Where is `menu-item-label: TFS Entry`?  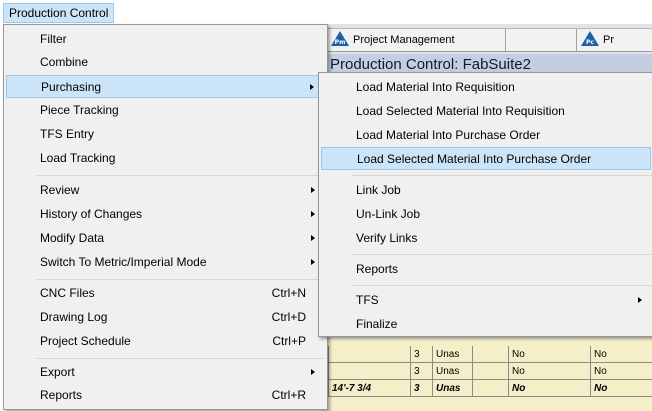
menu-item-label: TFS Entry is located at coordinates (67, 134).